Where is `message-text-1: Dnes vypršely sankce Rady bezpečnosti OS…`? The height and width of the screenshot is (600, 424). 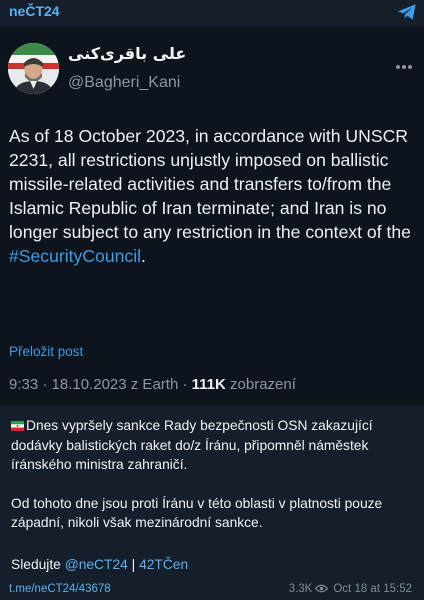 message-text-1: Dnes vypršely sankce Rady bezpečnosti OS… is located at coordinates (192, 445).